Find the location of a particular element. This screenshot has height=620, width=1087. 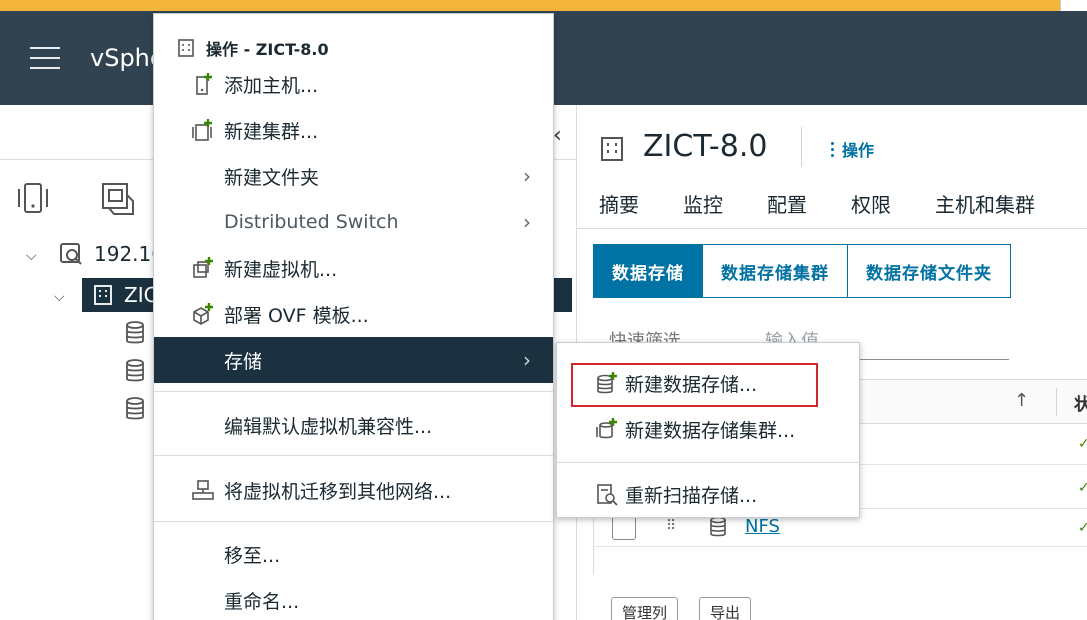

menu-icon is located at coordinates (45, 58).